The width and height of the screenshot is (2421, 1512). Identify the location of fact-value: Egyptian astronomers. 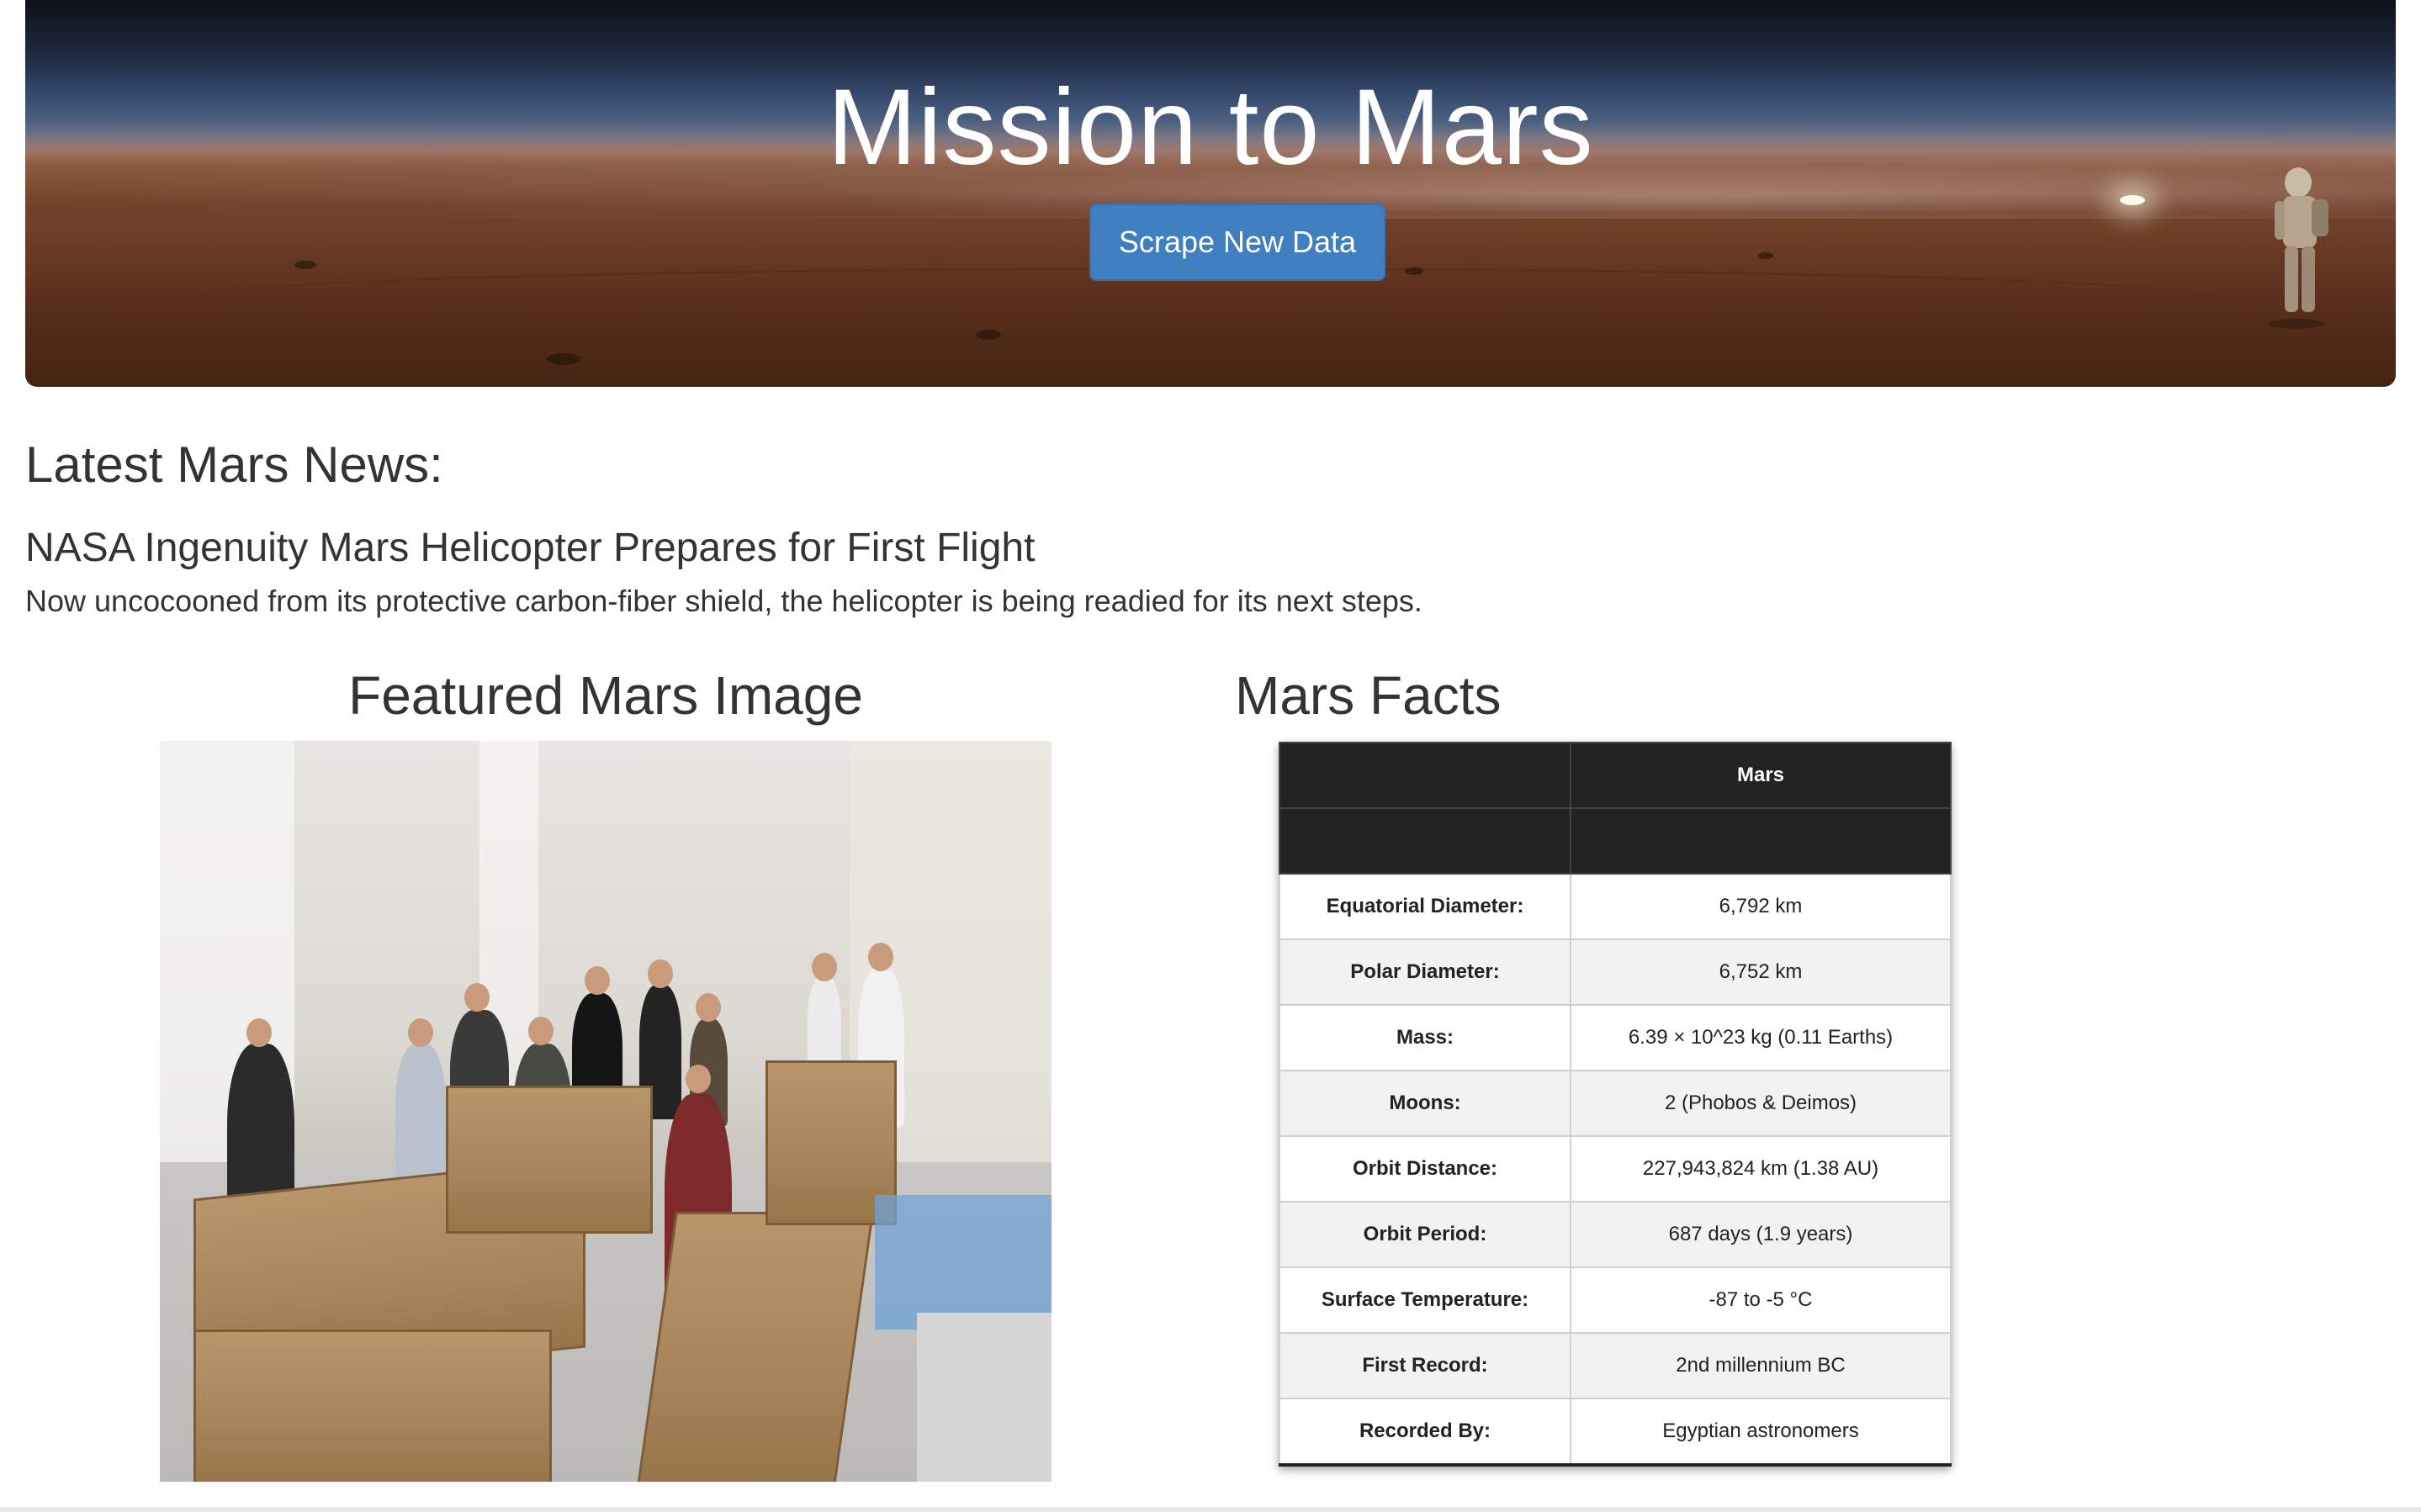
(1761, 1432).